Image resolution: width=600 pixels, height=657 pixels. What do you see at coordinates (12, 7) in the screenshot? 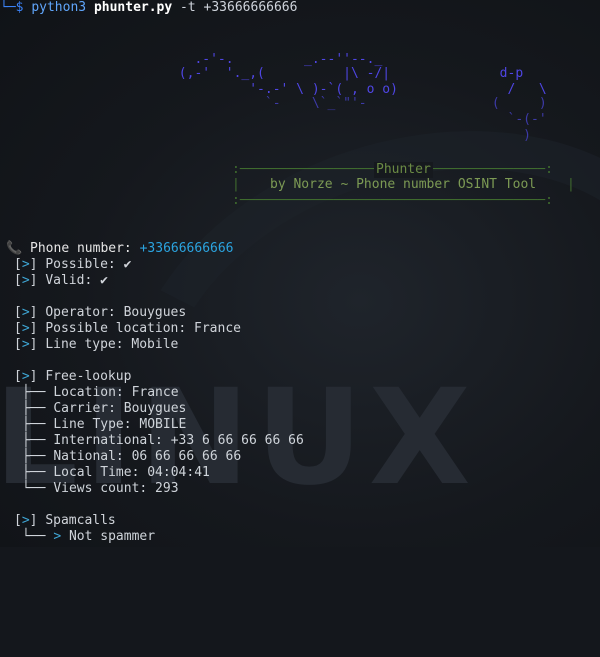
I see `prompt-corner: └─$` at bounding box center [12, 7].